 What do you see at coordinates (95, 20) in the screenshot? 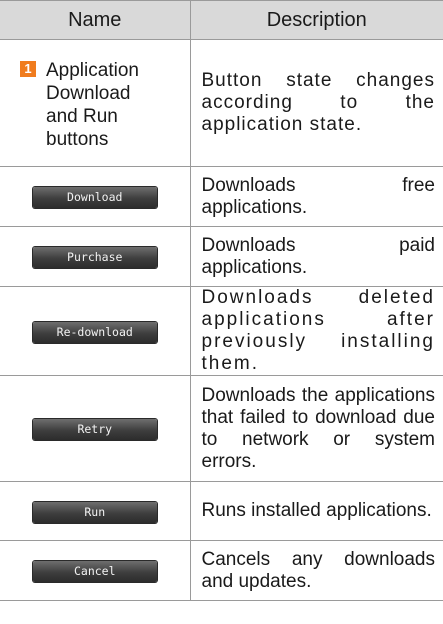
I see `name-column-header: Name` at bounding box center [95, 20].